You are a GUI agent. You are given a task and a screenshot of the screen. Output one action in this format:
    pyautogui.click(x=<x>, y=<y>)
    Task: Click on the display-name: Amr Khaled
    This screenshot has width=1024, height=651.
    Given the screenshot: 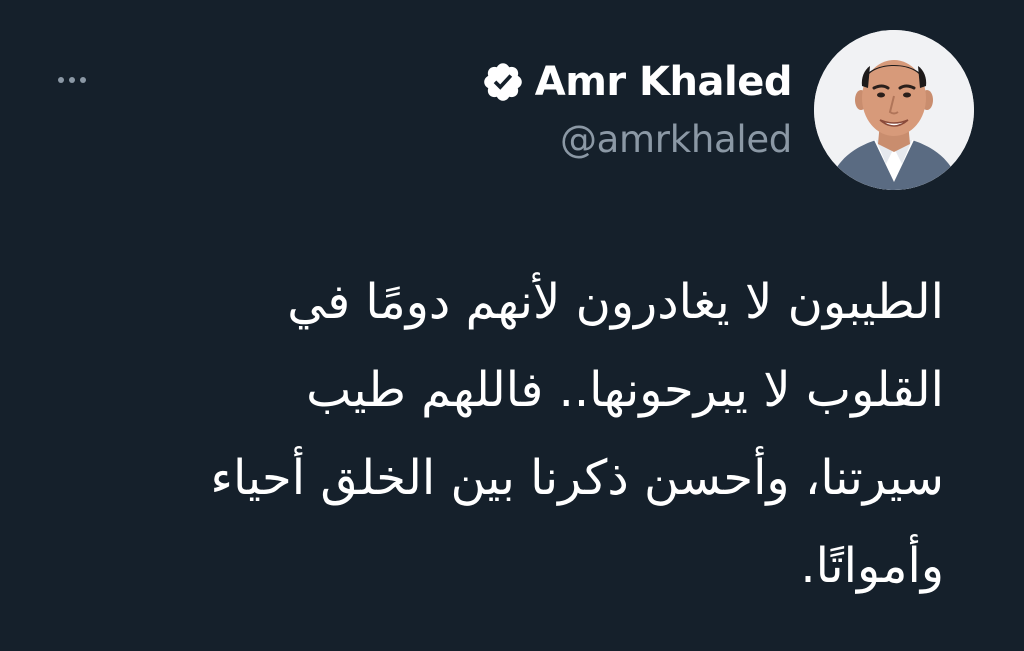 What is the action you would take?
    pyautogui.click(x=664, y=82)
    